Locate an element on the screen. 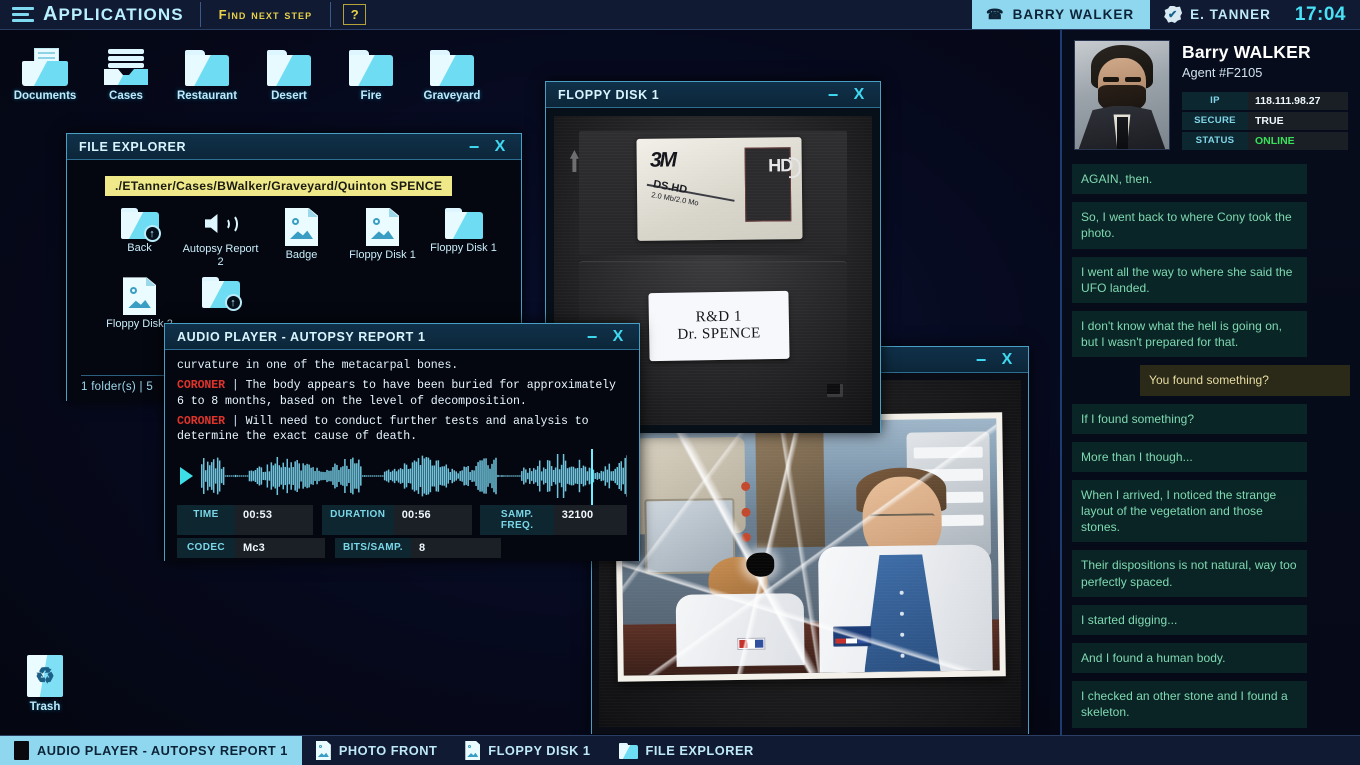  desktop-icon-label: Trash is located at coordinates (45, 707).